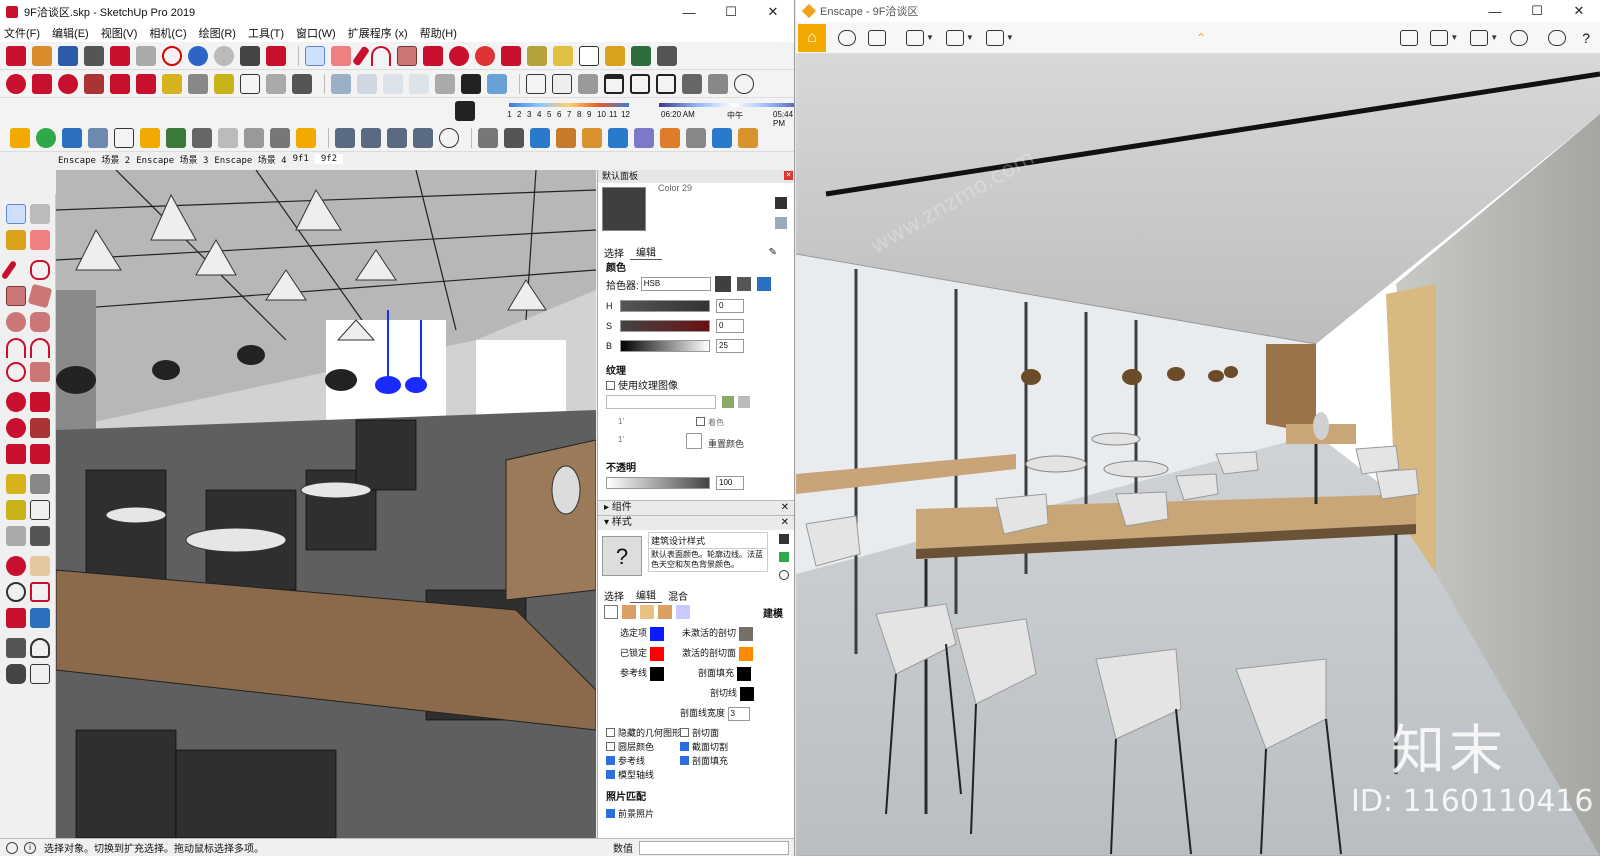  What do you see at coordinates (16, 348) in the screenshot?
I see `arc-tool-icon` at bounding box center [16, 348].